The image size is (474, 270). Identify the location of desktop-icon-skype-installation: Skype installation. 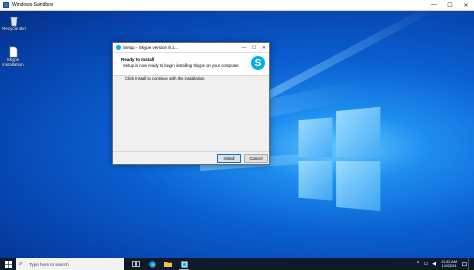
(13, 56).